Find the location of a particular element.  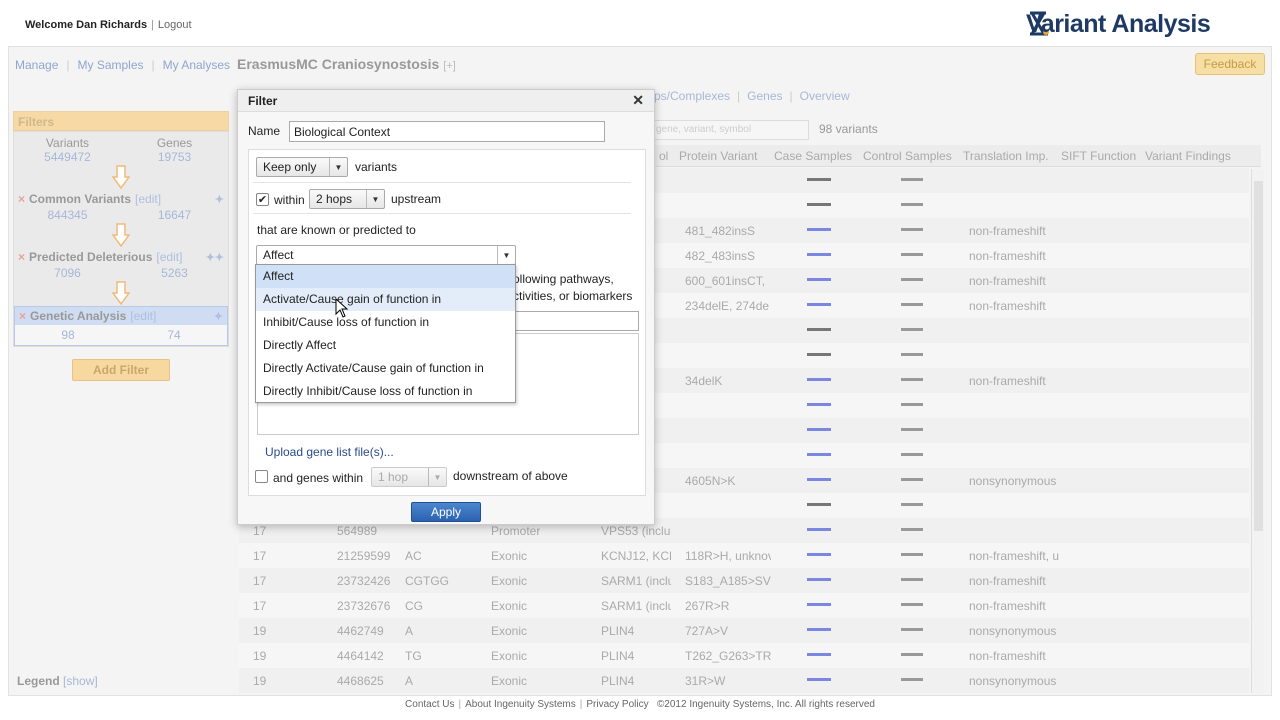

search-input: gene, variant, symbol is located at coordinates (729, 130).